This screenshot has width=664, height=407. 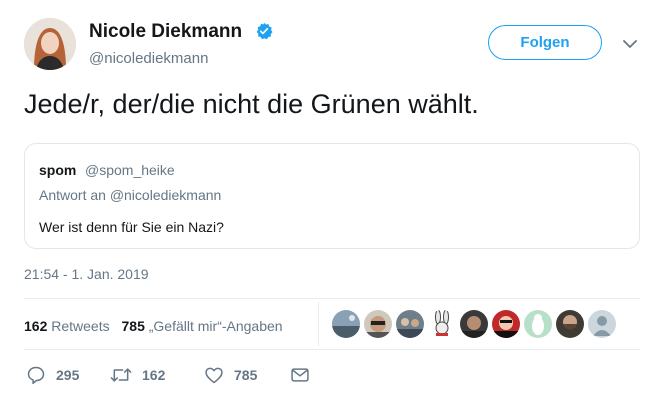 I want to click on group-avatar, so click(x=410, y=324).